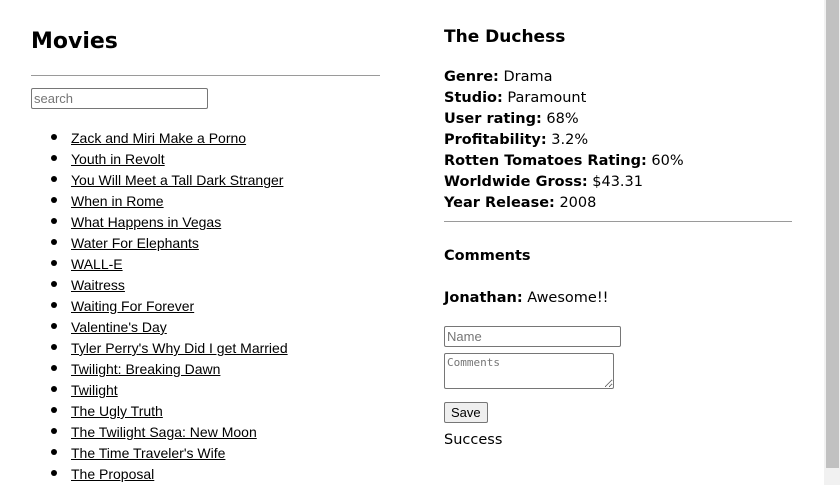 The width and height of the screenshot is (840, 485). What do you see at coordinates (832, 234) in the screenshot?
I see `scrollbar-thumb` at bounding box center [832, 234].